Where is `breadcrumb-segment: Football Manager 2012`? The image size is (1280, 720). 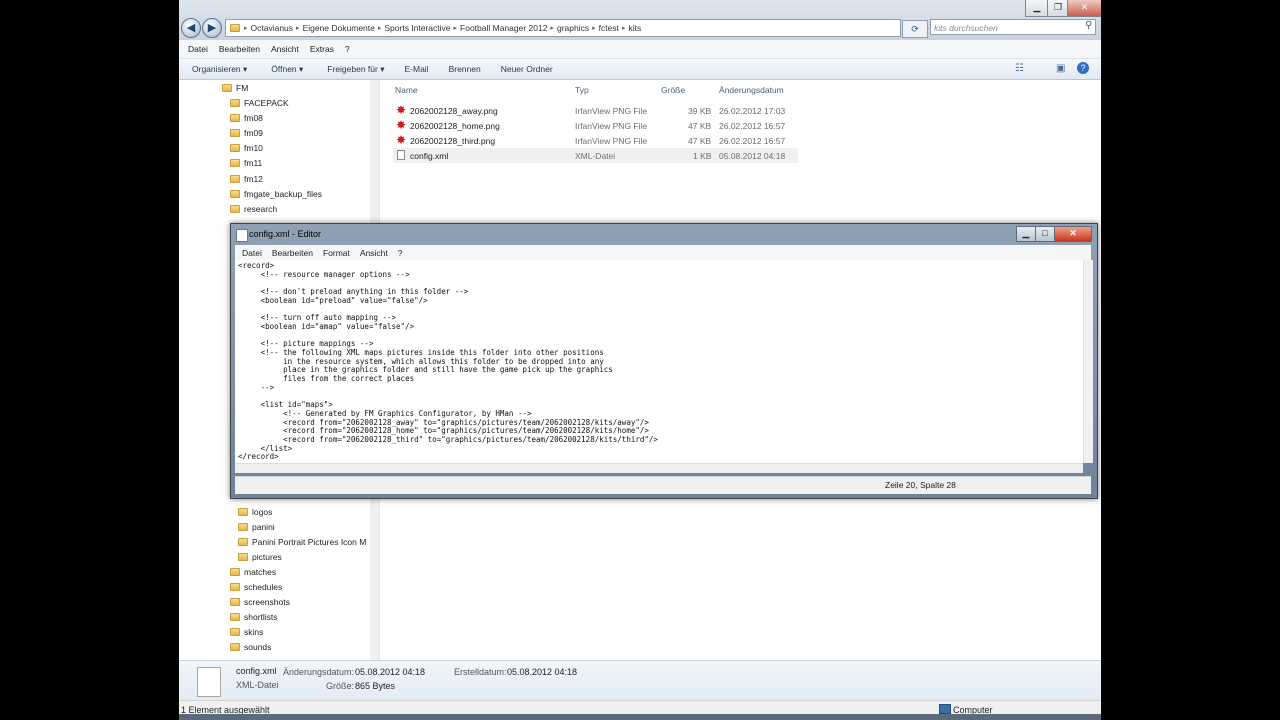 breadcrumb-segment: Football Manager 2012 is located at coordinates (503, 28).